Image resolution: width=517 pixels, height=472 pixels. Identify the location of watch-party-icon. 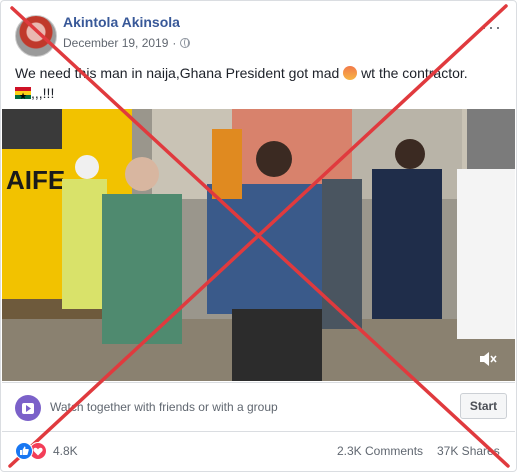
(28, 408).